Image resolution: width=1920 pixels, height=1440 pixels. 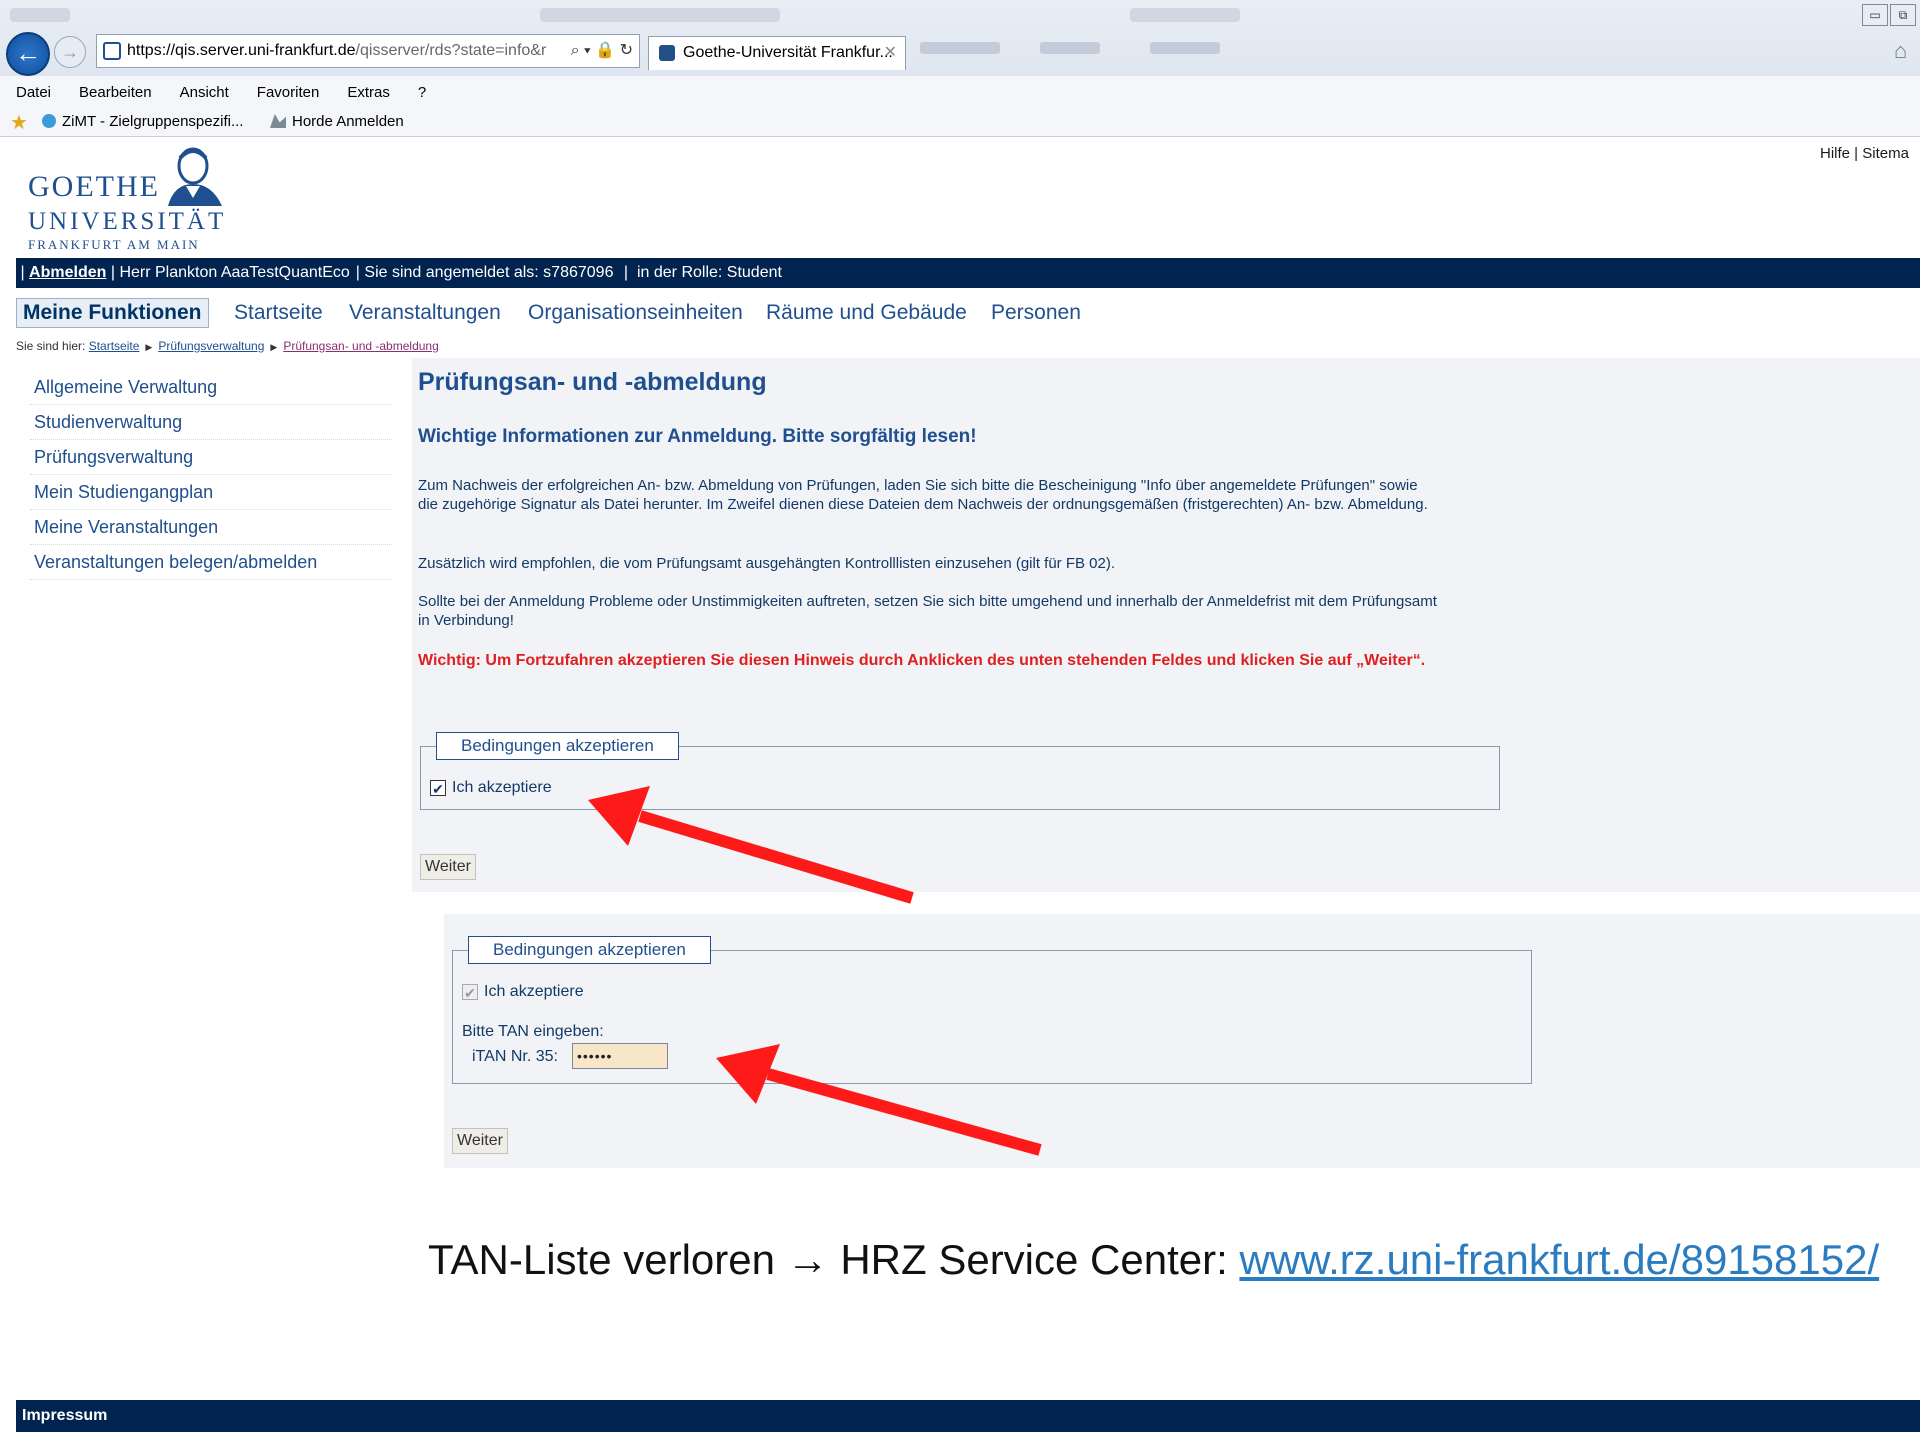 What do you see at coordinates (127, 221) in the screenshot?
I see `logo-universitaet: UNIVERSITÄT` at bounding box center [127, 221].